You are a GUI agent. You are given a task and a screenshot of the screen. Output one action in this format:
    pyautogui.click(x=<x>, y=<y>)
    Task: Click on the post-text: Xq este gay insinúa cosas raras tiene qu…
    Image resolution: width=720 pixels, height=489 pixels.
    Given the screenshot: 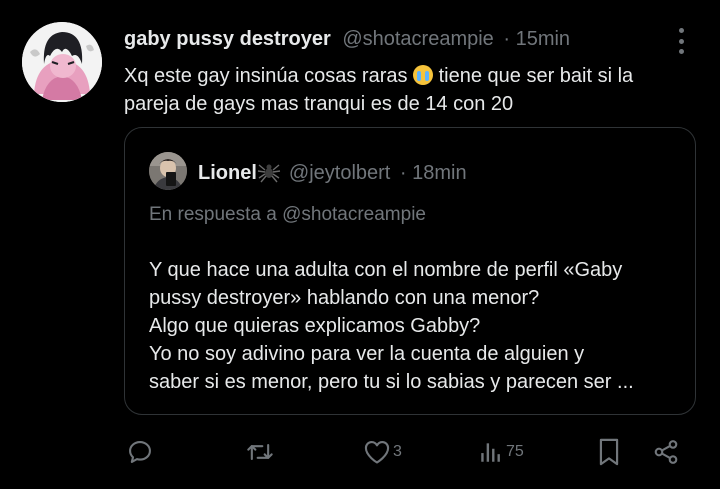 What is the action you would take?
    pyautogui.click(x=404, y=90)
    